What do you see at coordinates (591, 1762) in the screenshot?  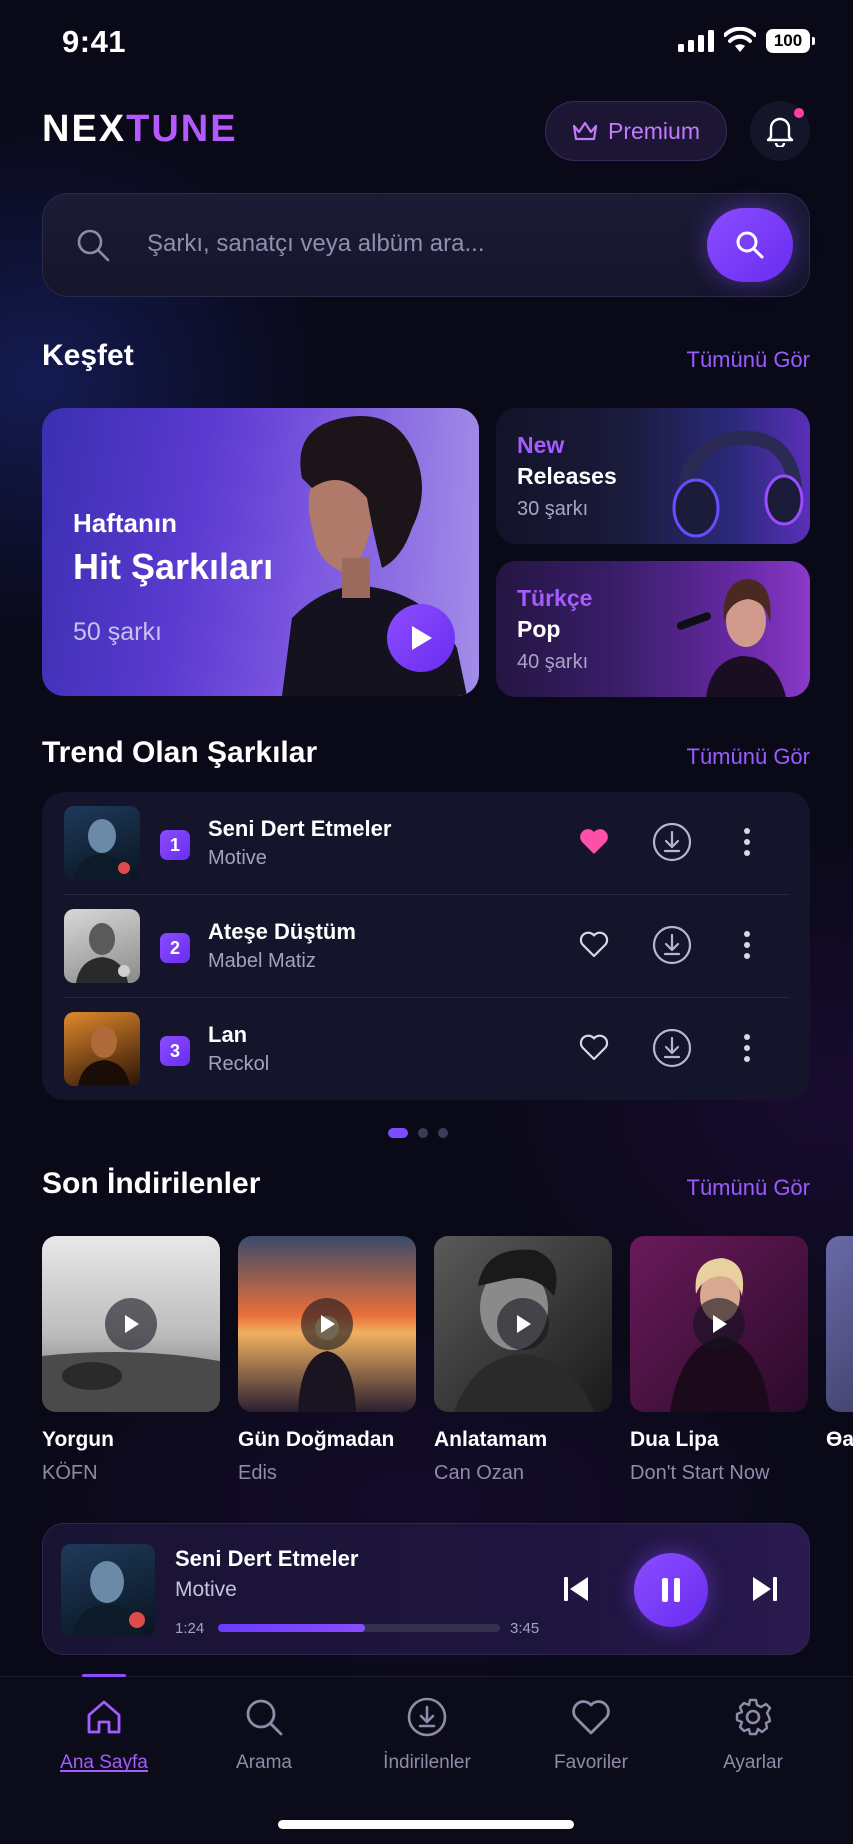 I see `tab-label: Favoriler` at bounding box center [591, 1762].